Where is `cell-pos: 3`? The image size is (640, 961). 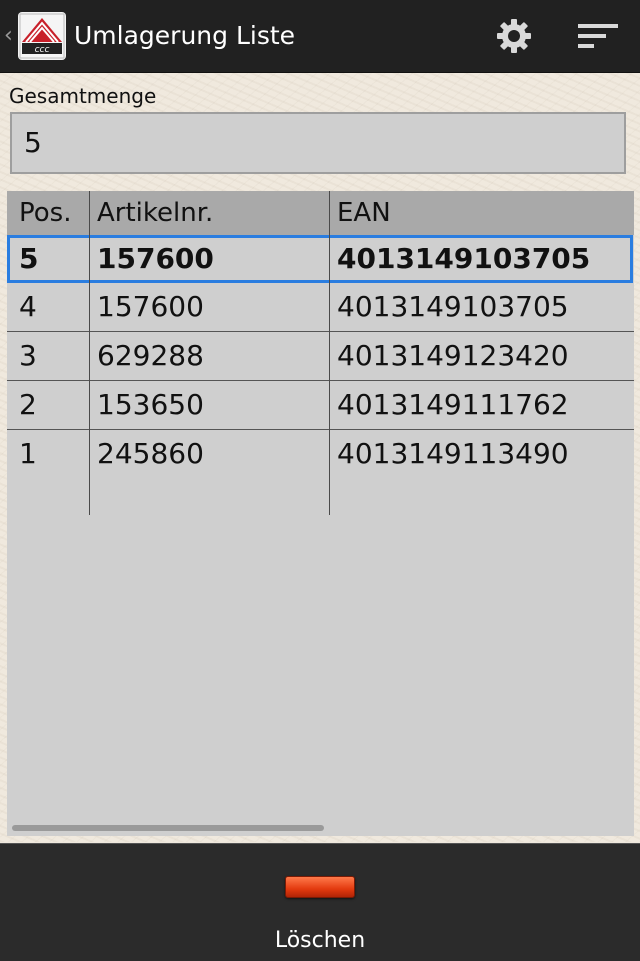 cell-pos: 3 is located at coordinates (28, 355).